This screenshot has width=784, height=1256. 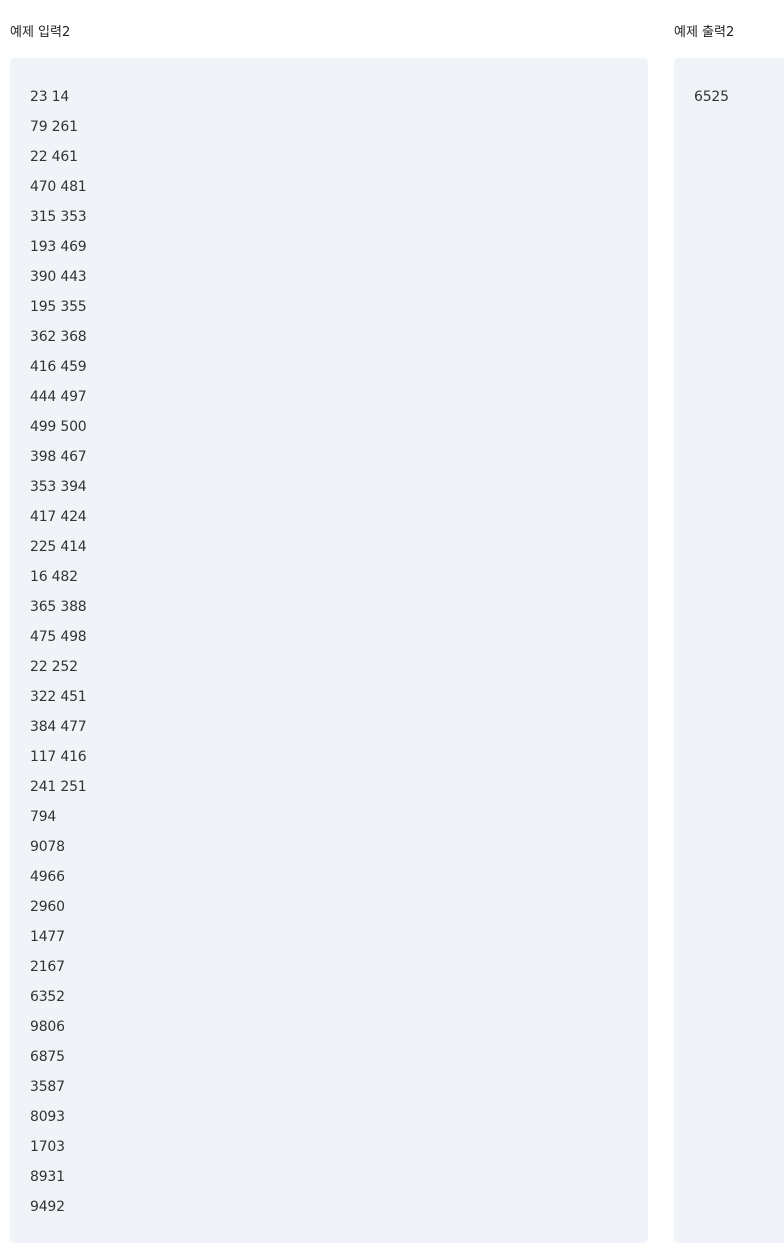 What do you see at coordinates (58, 697) in the screenshot?
I see `input-line: 322 451` at bounding box center [58, 697].